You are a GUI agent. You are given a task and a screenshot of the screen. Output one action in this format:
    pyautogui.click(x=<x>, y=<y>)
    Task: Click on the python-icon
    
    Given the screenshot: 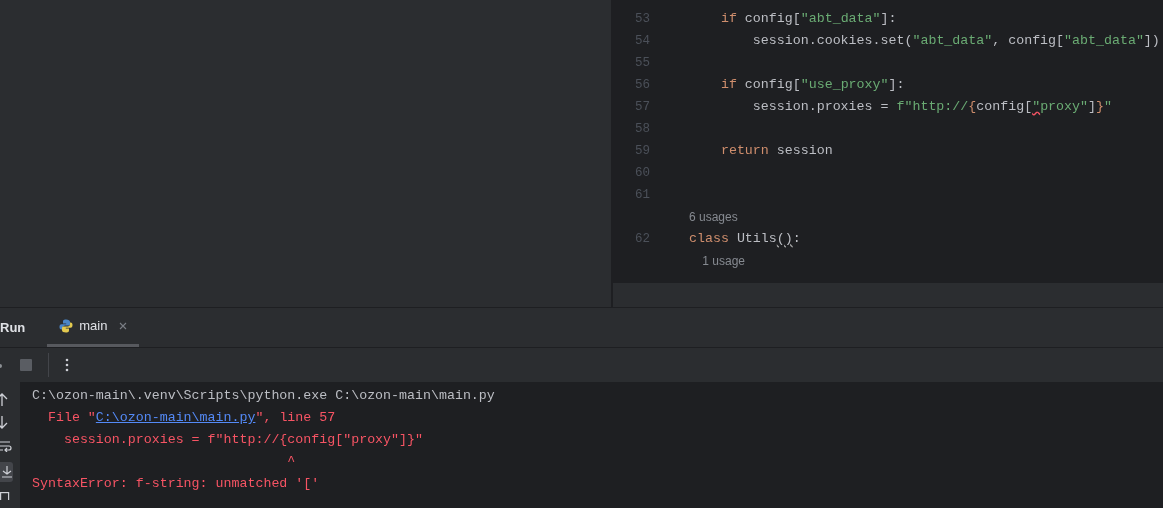 What is the action you would take?
    pyautogui.click(x=66, y=326)
    